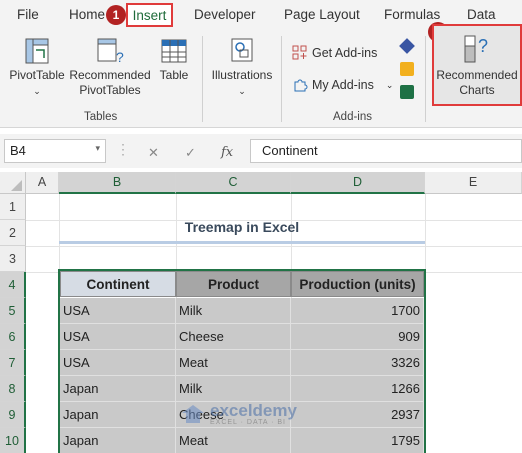 This screenshot has width=522, height=453. I want to click on puzzle-icon, so click(301, 85).